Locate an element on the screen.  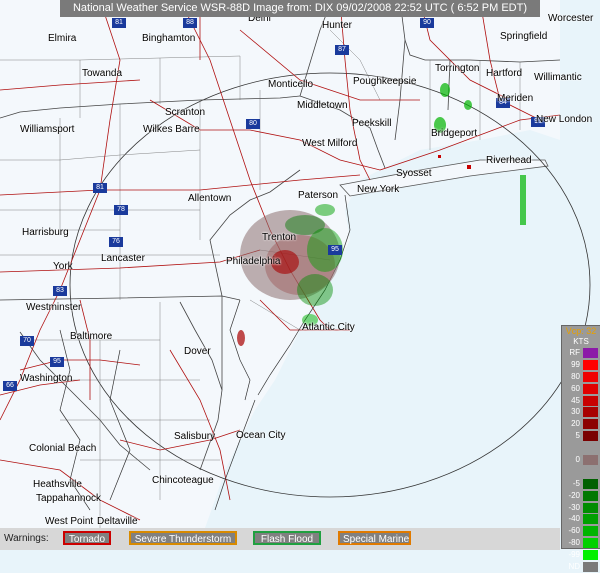
legend-value: ND is located at coordinates (574, 567).